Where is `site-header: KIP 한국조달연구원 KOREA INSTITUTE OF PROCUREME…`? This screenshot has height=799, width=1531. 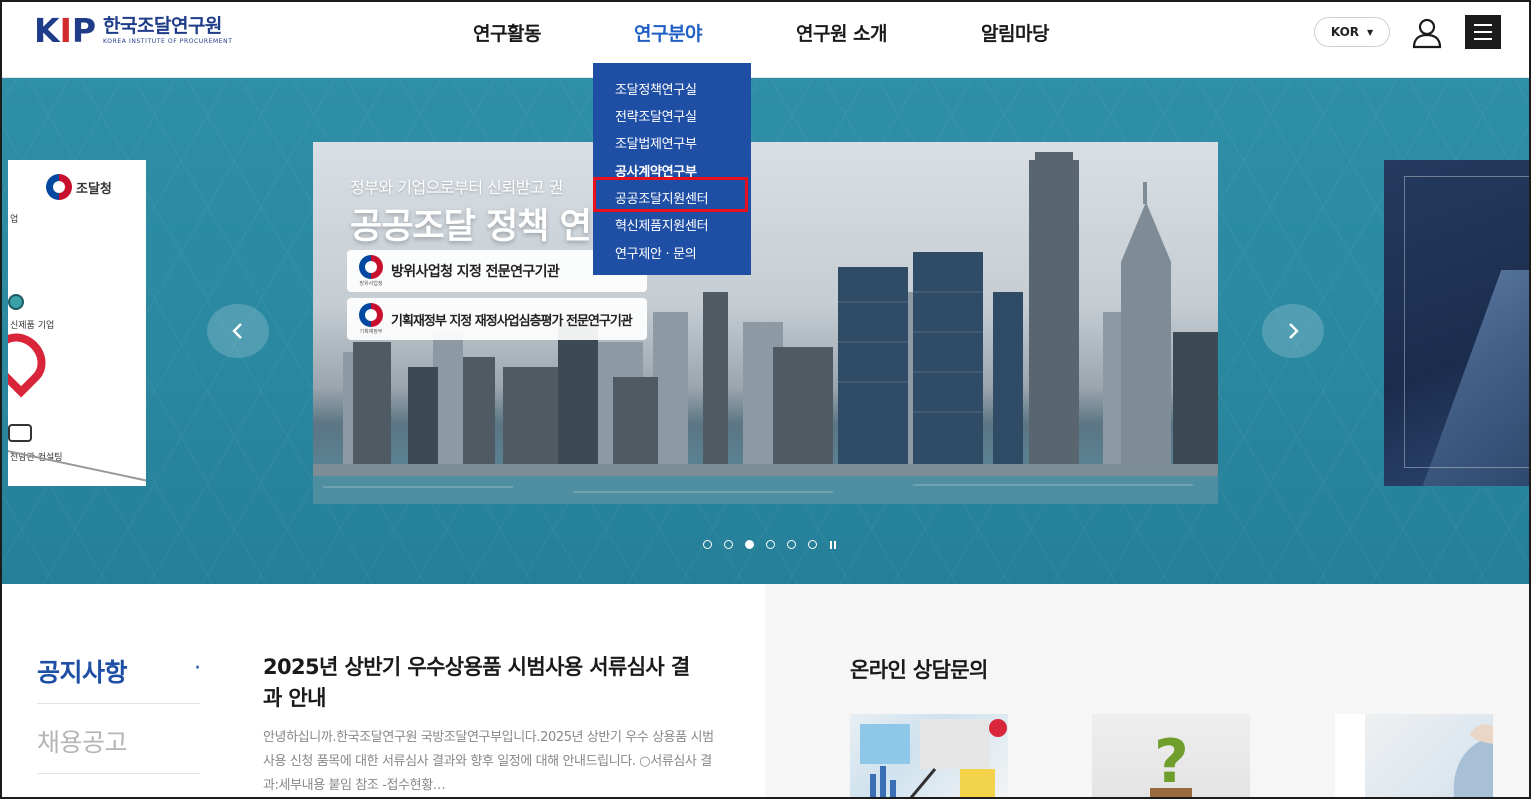 site-header: KIP 한국조달연구원 KOREA INSTITUTE OF PROCUREME… is located at coordinates (765, 39).